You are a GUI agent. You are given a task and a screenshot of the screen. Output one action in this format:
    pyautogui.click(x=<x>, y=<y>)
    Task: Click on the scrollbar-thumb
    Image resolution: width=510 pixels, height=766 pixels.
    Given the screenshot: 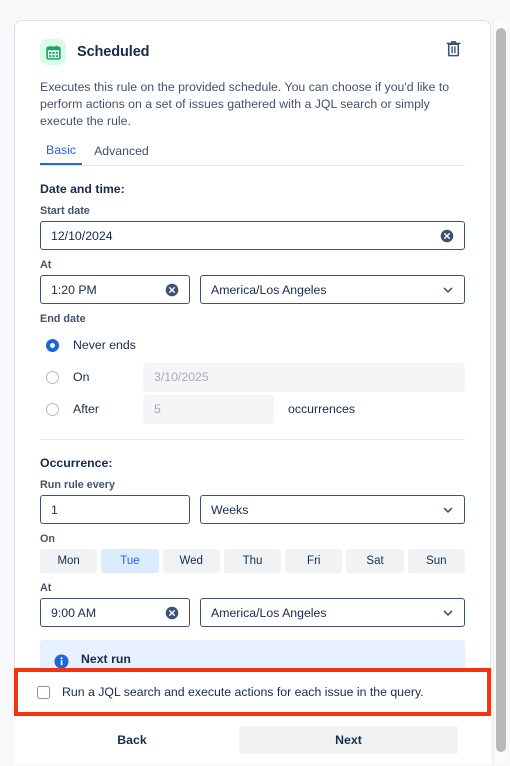 What is the action you would take?
    pyautogui.click(x=501, y=390)
    